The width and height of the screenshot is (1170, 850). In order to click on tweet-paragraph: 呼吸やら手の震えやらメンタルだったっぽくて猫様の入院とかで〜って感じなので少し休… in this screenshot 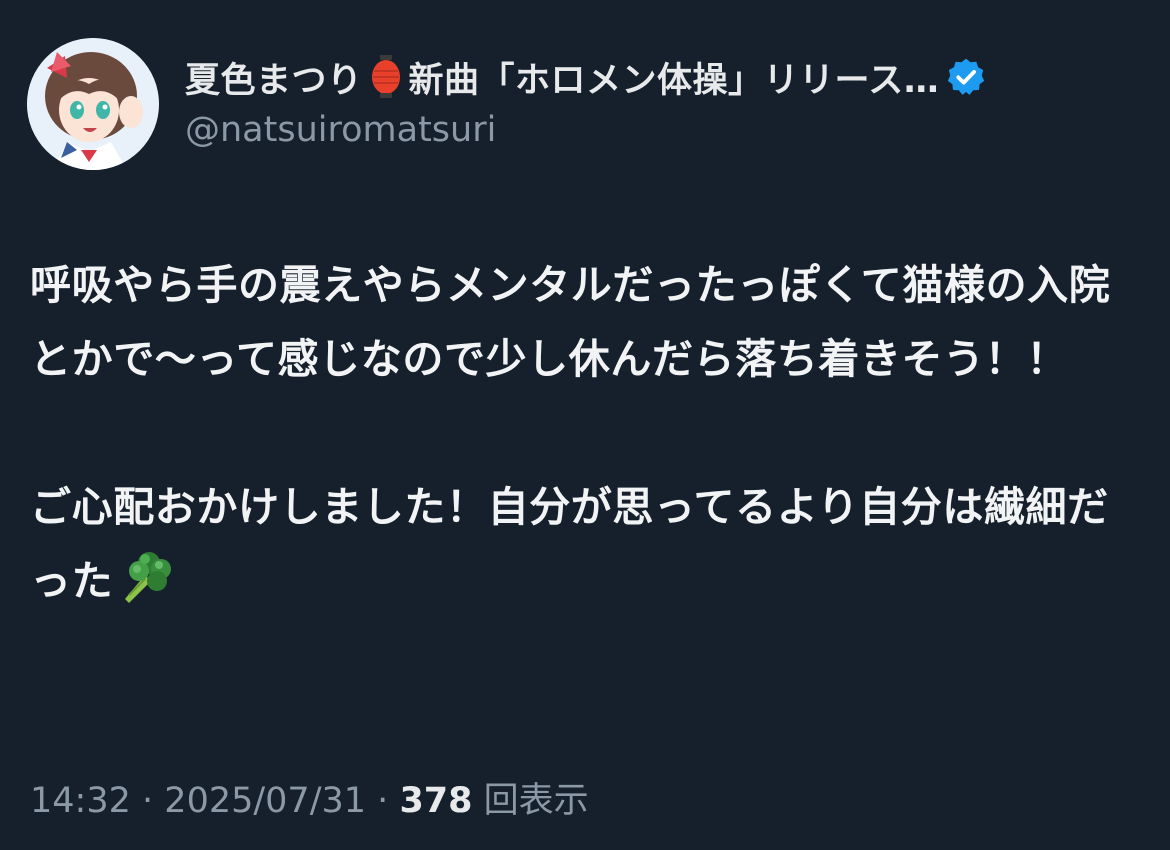, I will do `click(570, 322)`.